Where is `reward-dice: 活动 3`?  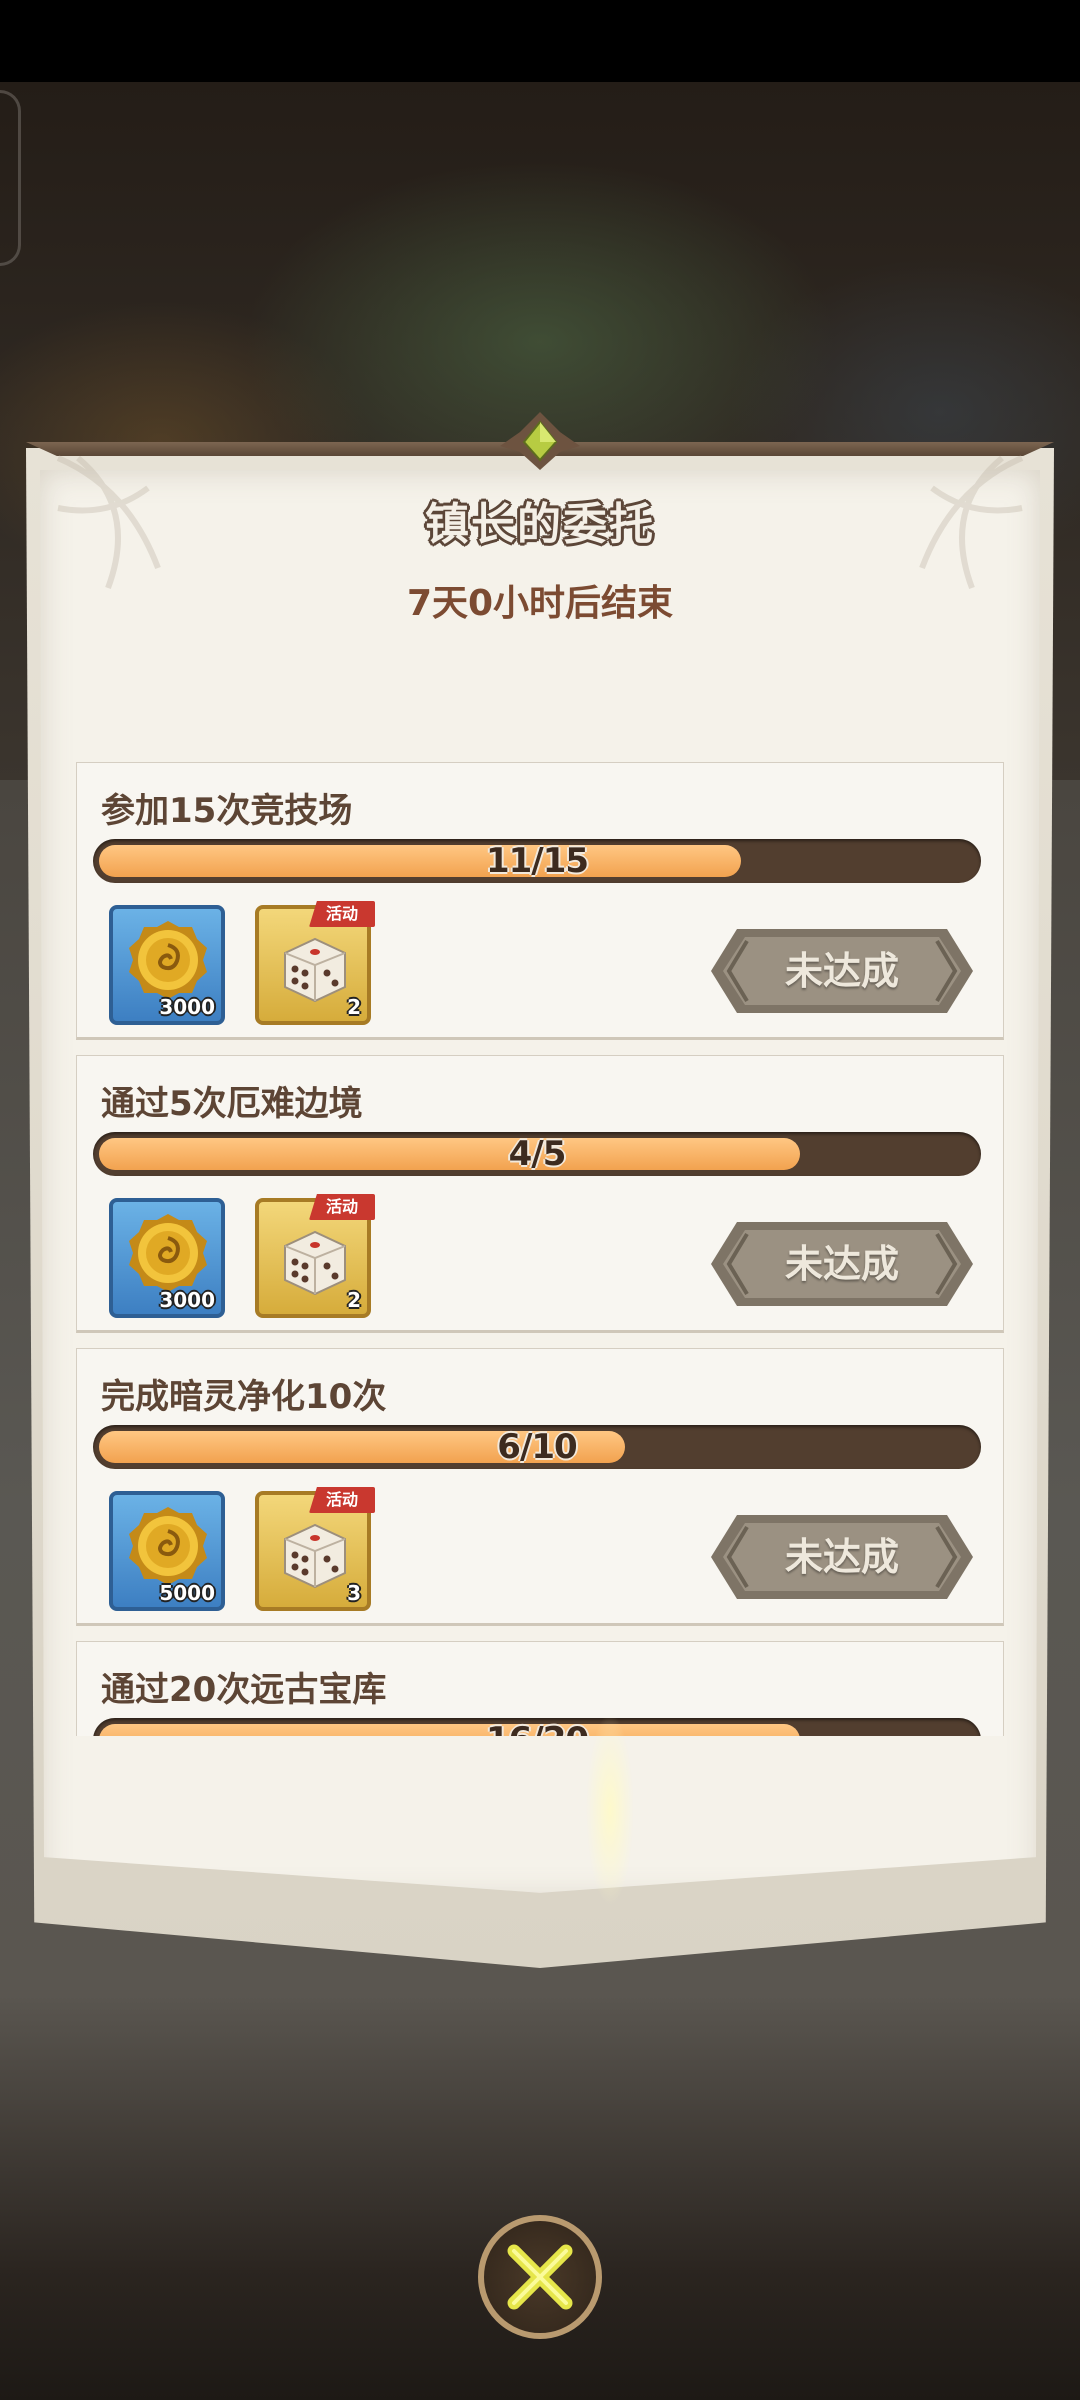 reward-dice: 活动 3 is located at coordinates (315, 1549).